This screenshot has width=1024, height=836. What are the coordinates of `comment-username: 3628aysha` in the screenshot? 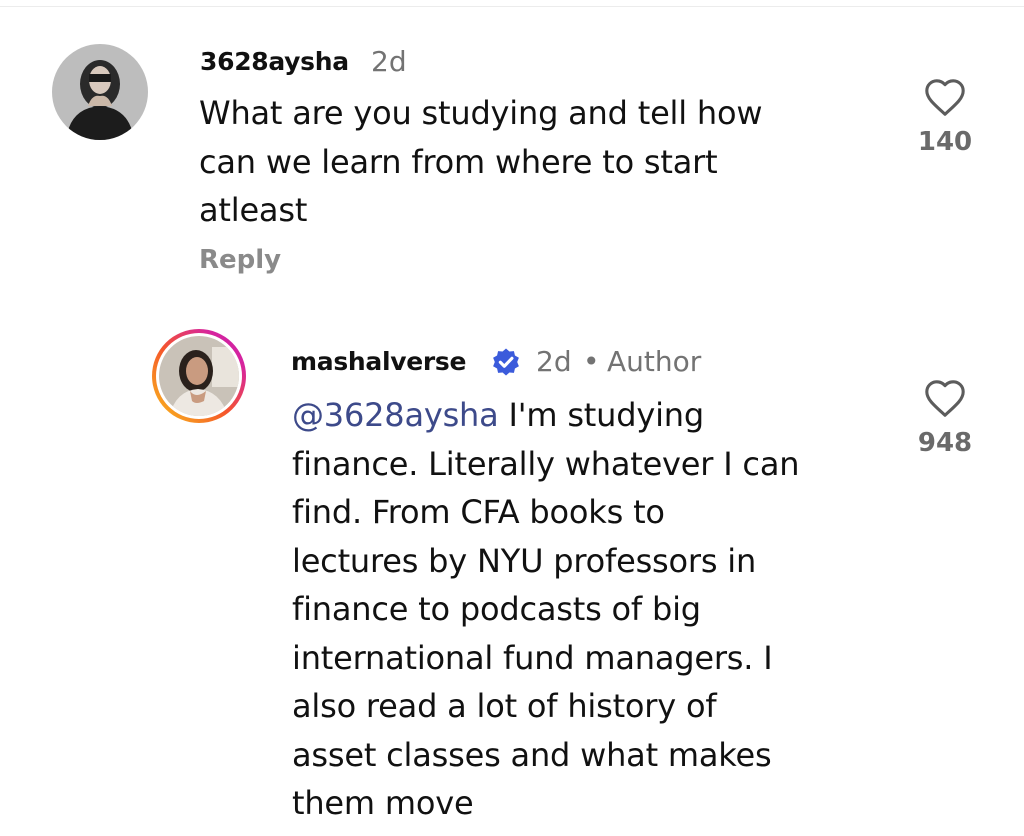 It's located at (274, 61).